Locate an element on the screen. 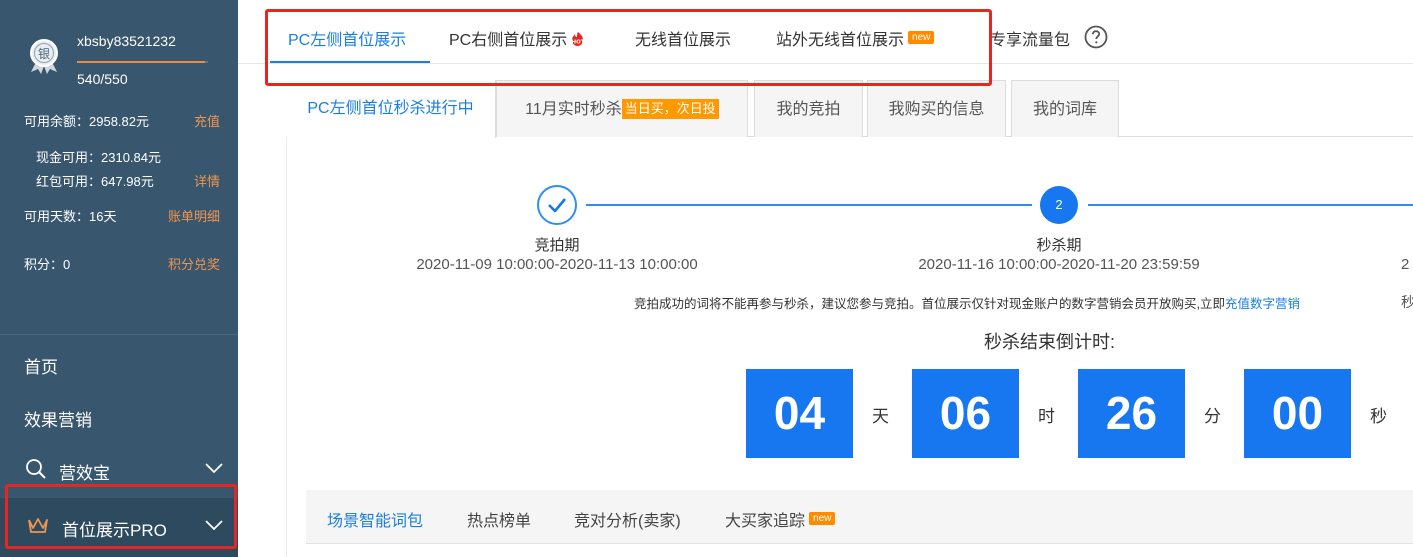 Image resolution: width=1413 pixels, height=557 pixels. subtab-realtime-seckill: 11月实时秒杀 当日买，次日投 is located at coordinates (622, 108).